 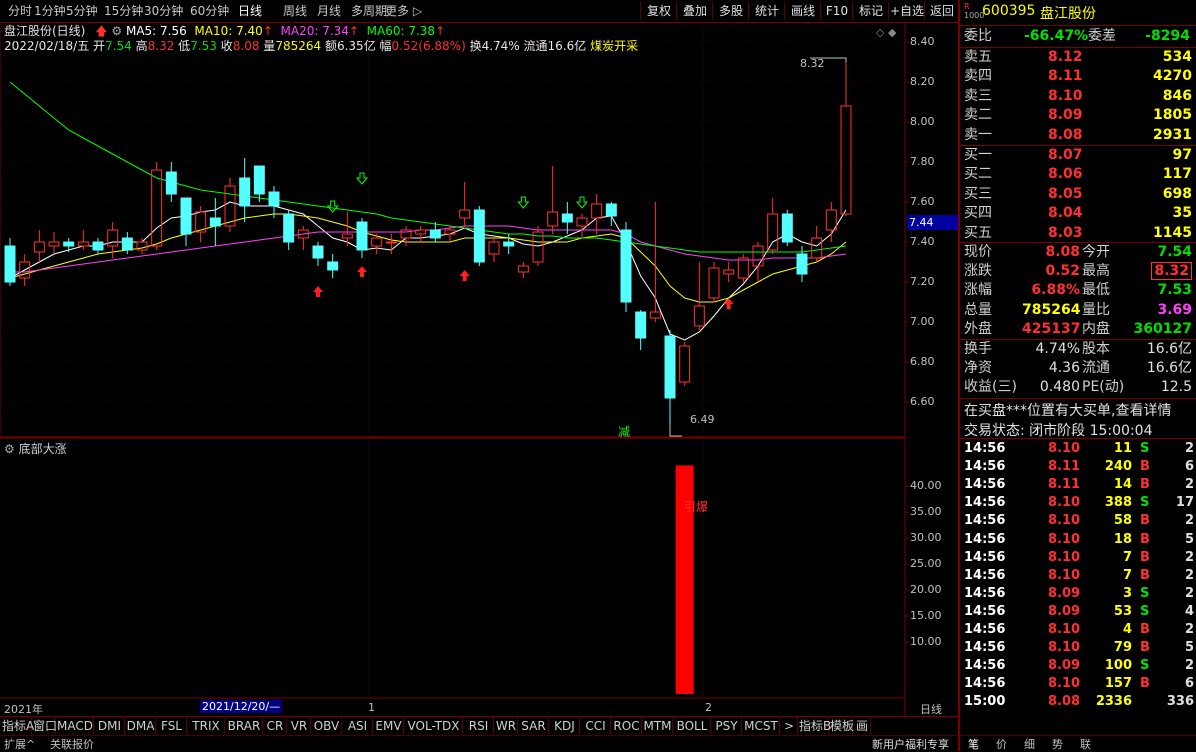 I want to click on period-tab-1: 1分钟, so click(x=50, y=11).